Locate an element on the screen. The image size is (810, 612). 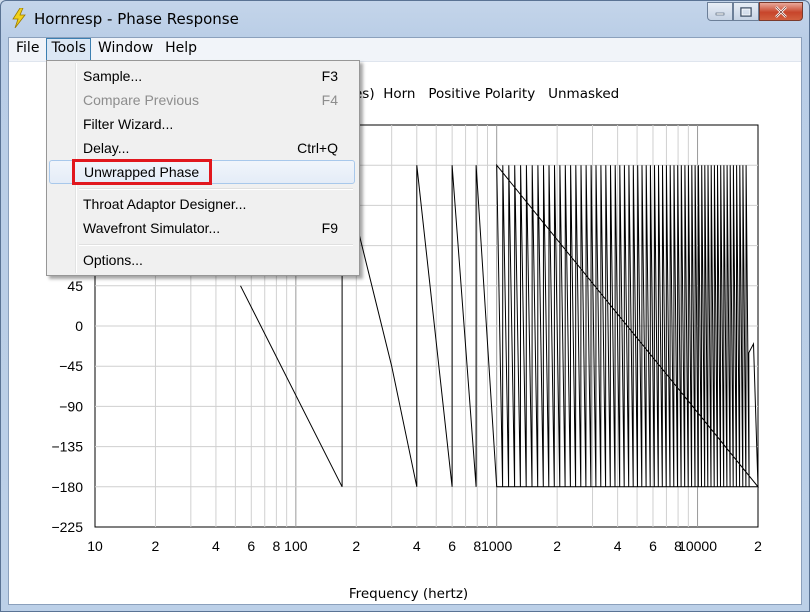
chart-header-mode: Horn is located at coordinates (399, 94).